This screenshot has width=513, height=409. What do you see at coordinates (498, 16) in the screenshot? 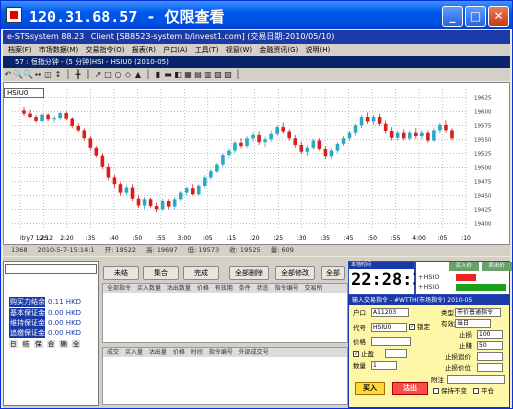
I see `close-button: ✕` at bounding box center [498, 16].